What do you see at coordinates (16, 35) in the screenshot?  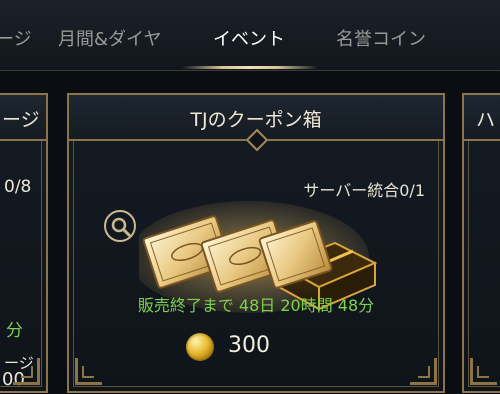 I see `tab-partial-left: ージ` at bounding box center [16, 35].